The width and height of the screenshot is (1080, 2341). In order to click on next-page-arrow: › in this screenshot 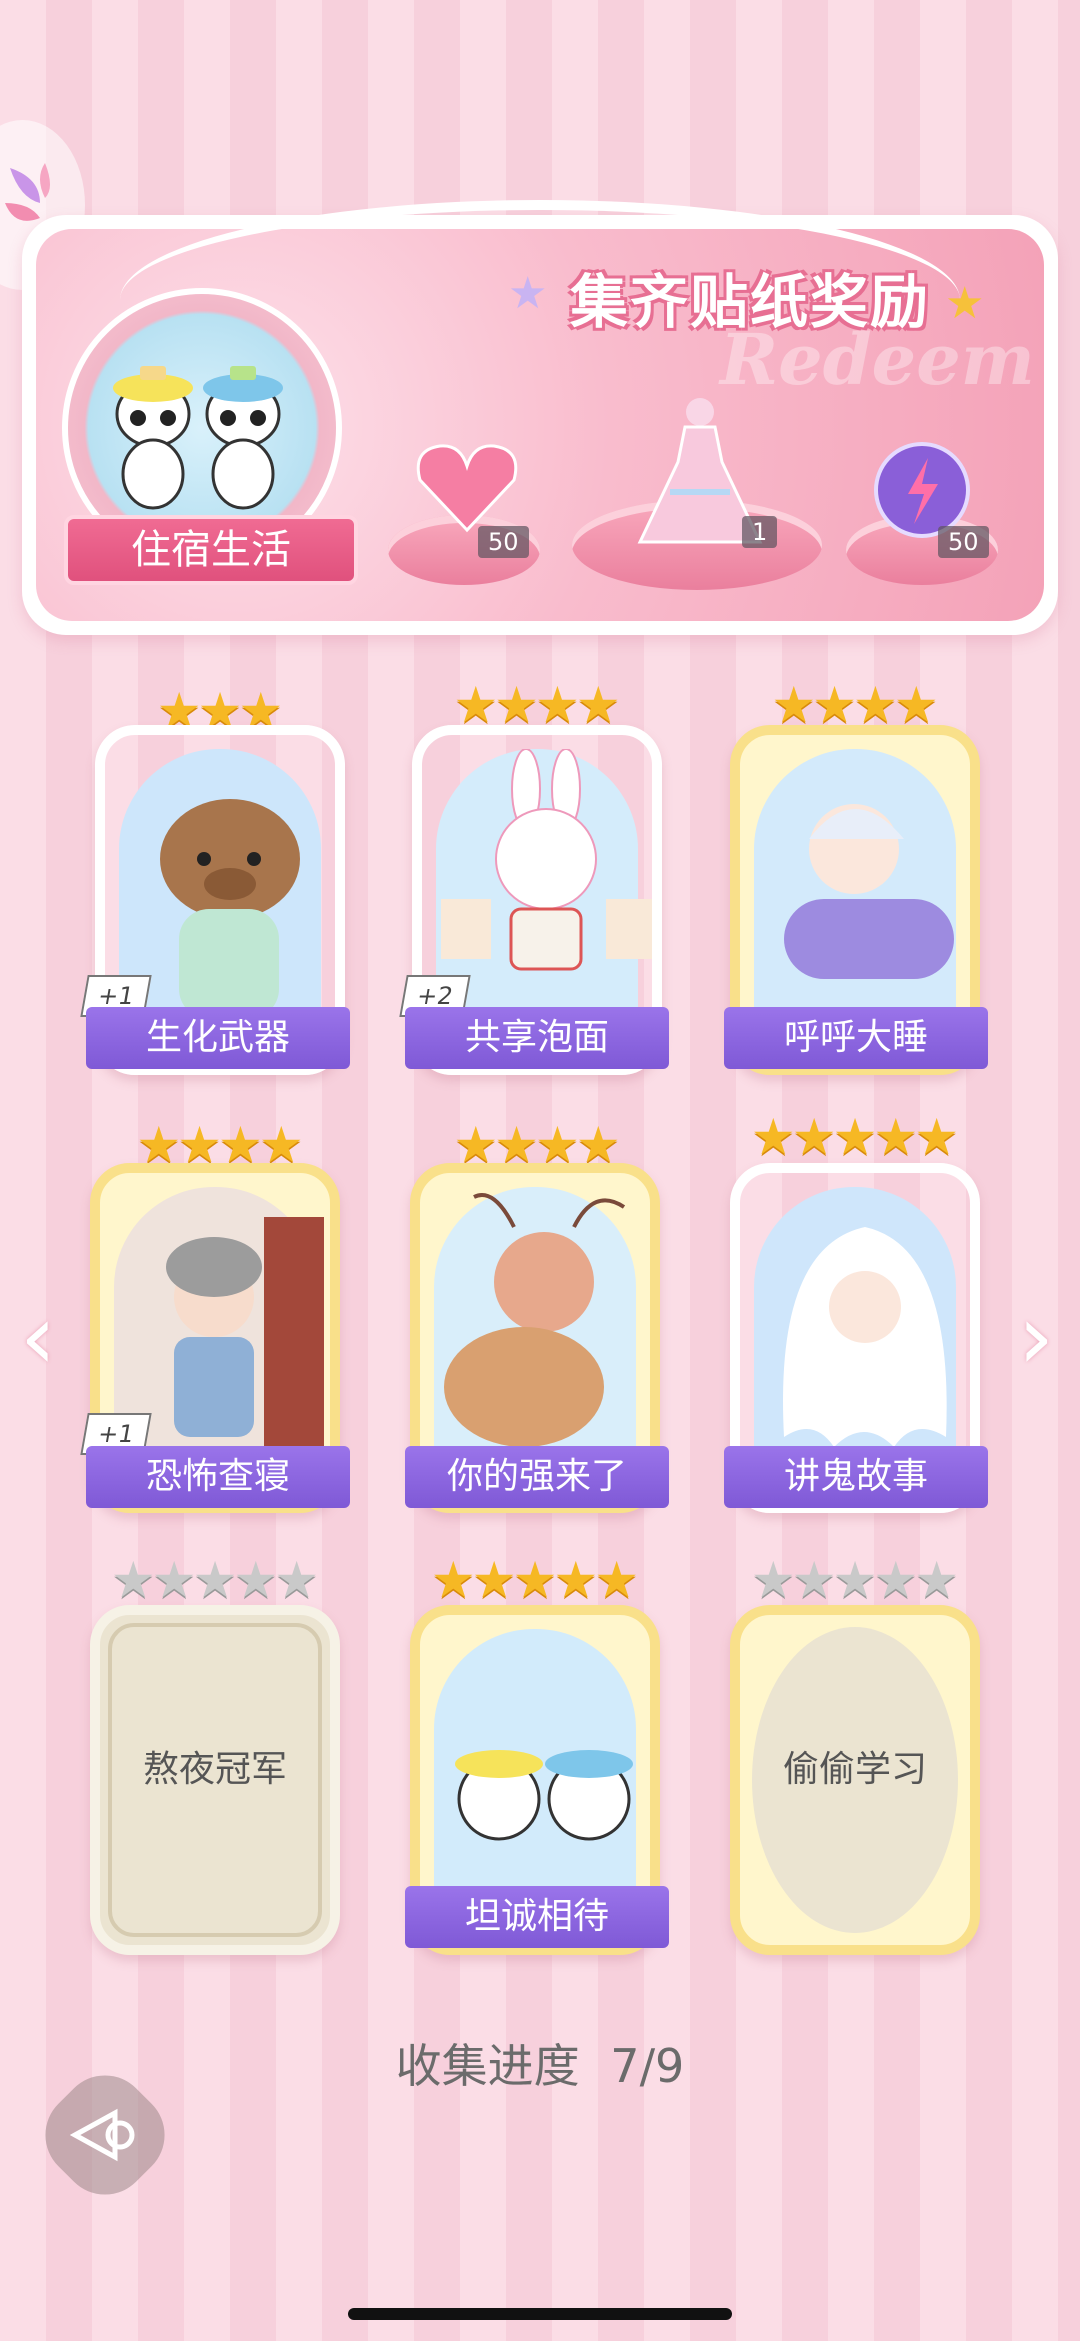, I will do `click(1036, 1337)`.